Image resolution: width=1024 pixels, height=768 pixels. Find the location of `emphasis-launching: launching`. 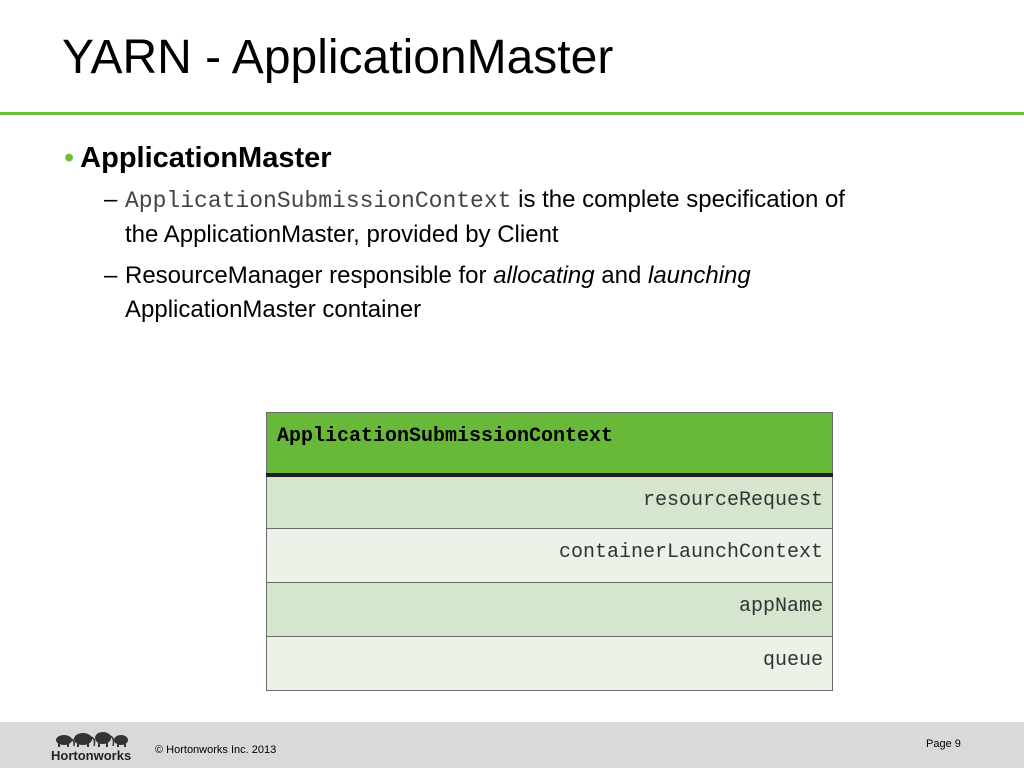

emphasis-launching: launching is located at coordinates (699, 275).